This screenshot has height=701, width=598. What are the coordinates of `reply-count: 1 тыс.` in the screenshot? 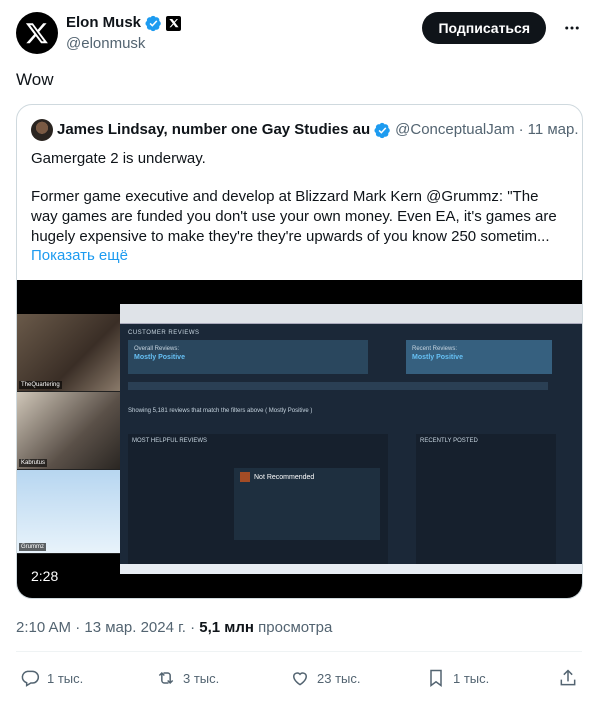 It's located at (65, 678).